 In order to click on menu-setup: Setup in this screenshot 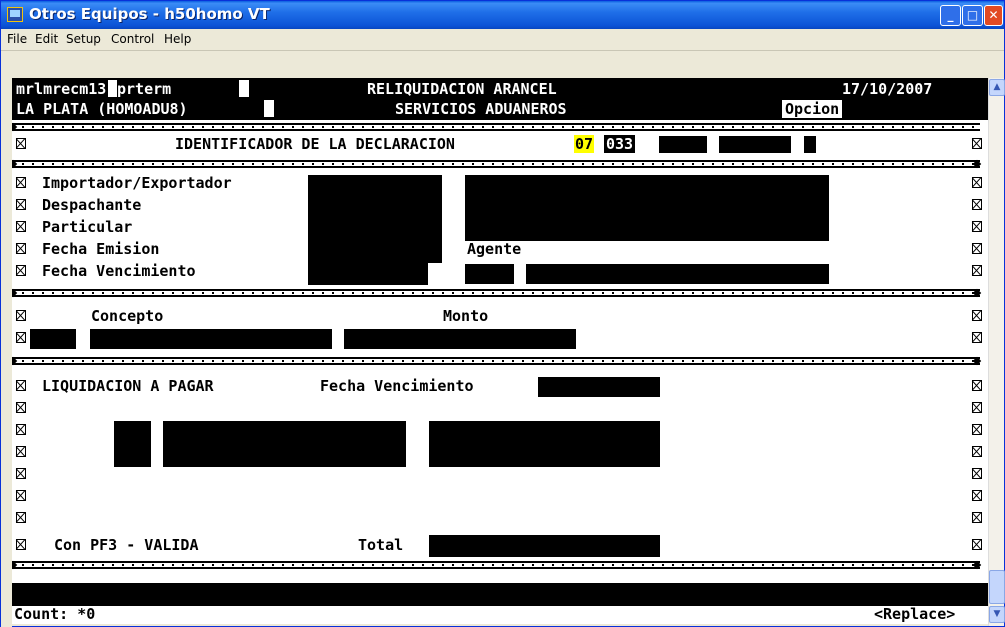, I will do `click(83, 39)`.